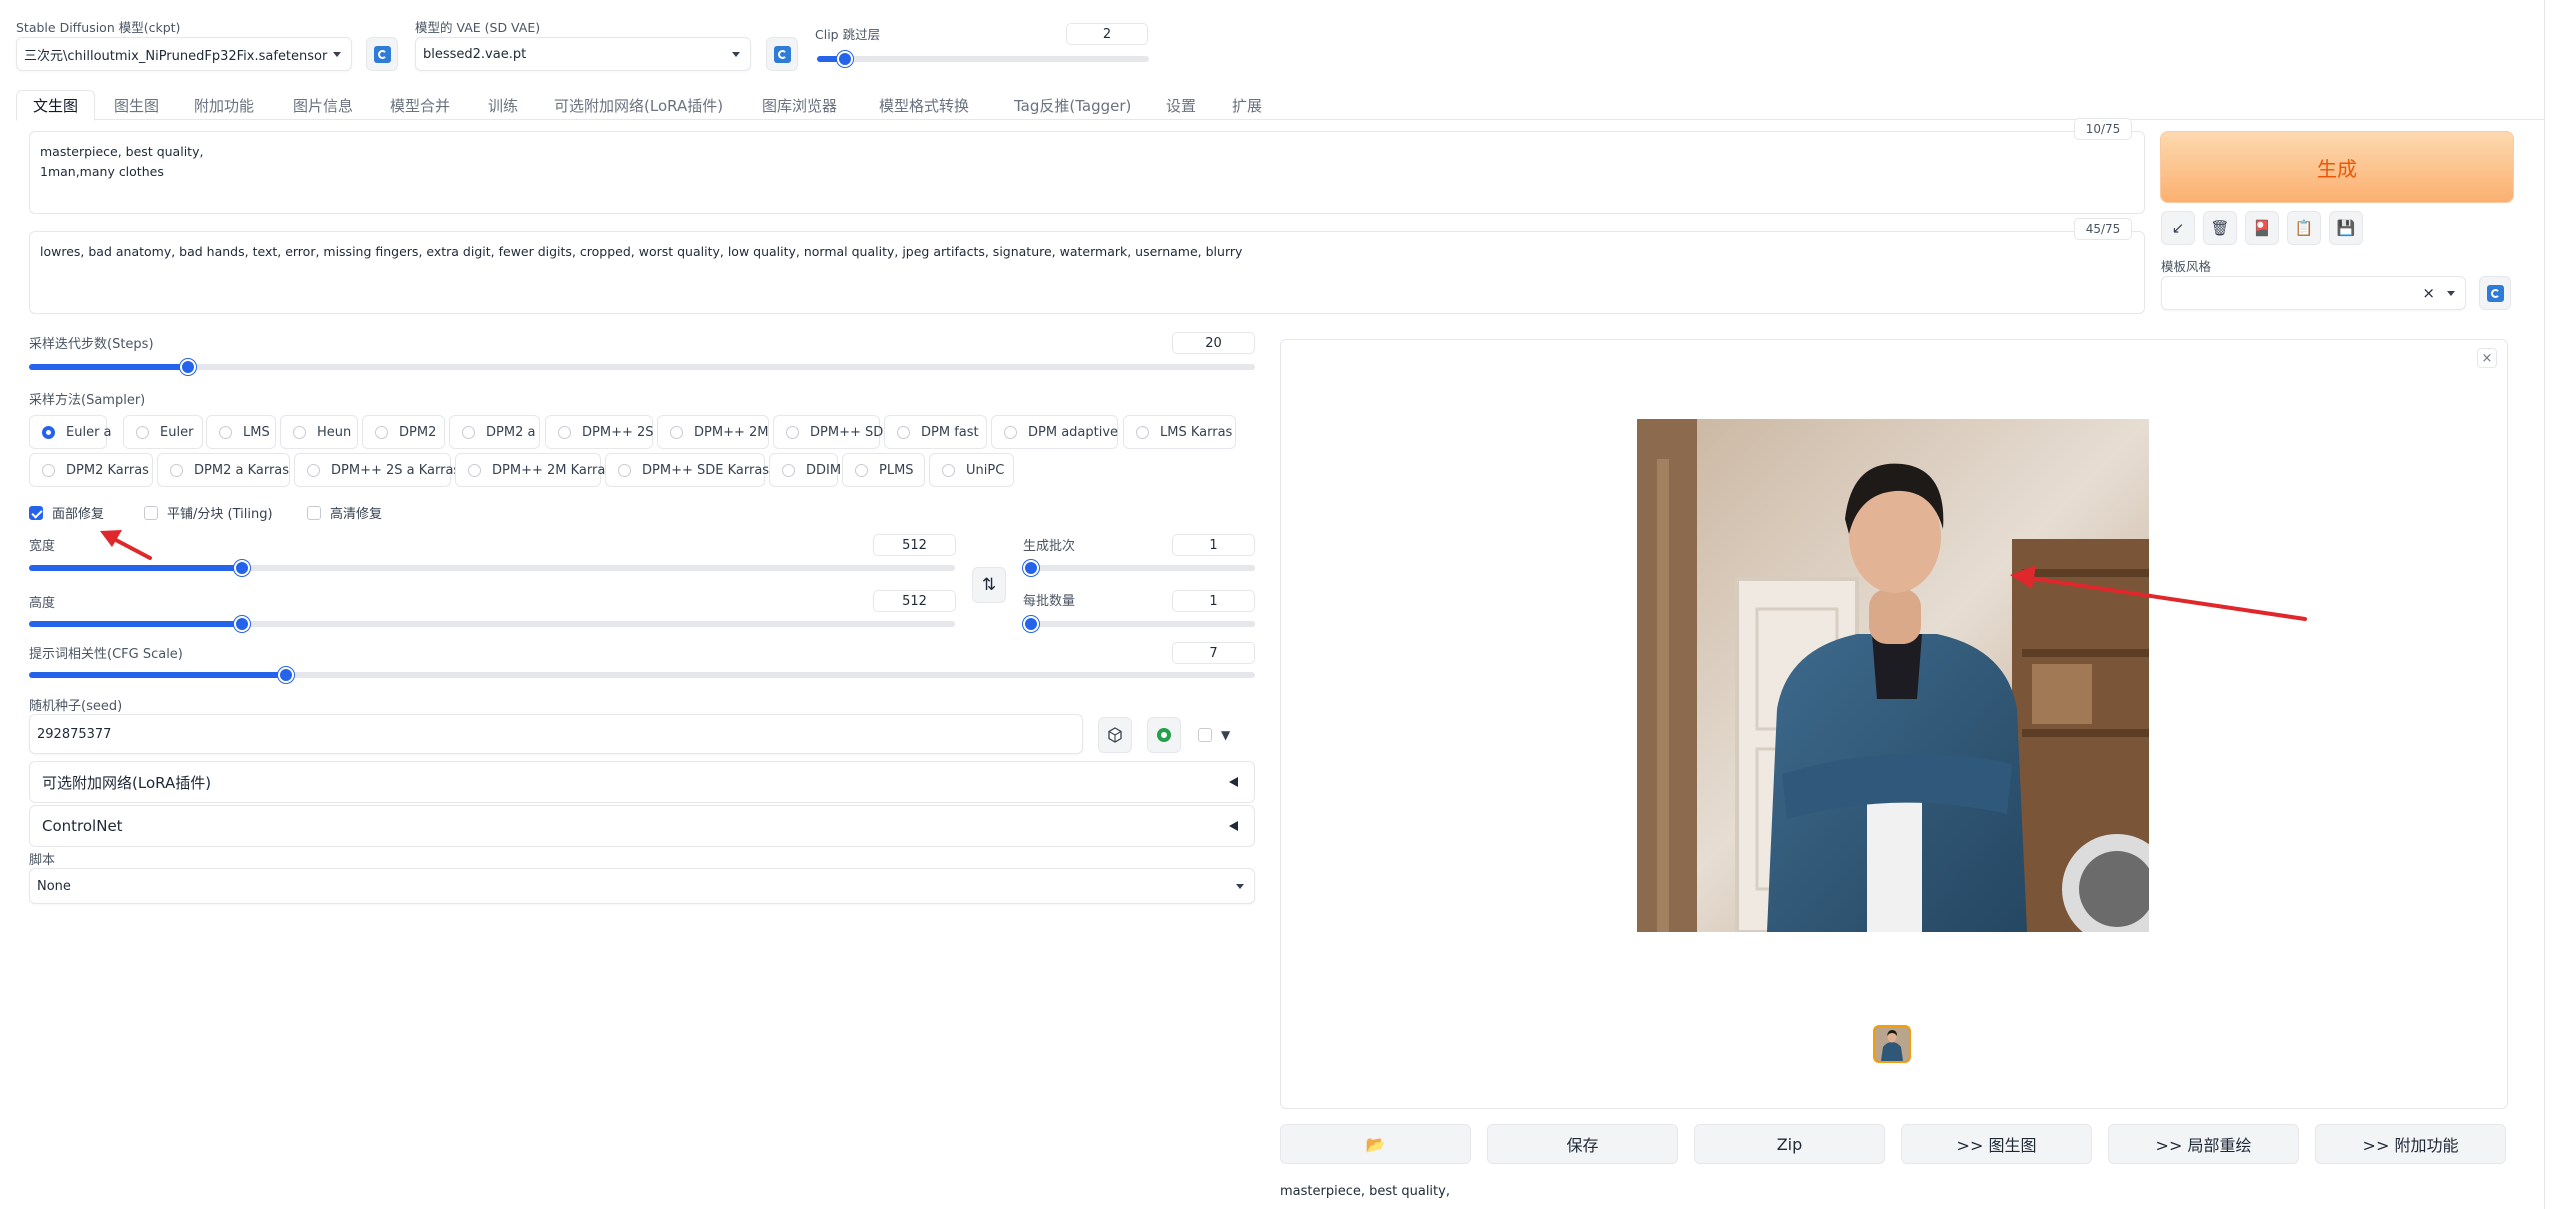 This screenshot has width=2560, height=1209. What do you see at coordinates (403, 432) in the screenshot?
I see `sampler-radio-dpm2: DPM2` at bounding box center [403, 432].